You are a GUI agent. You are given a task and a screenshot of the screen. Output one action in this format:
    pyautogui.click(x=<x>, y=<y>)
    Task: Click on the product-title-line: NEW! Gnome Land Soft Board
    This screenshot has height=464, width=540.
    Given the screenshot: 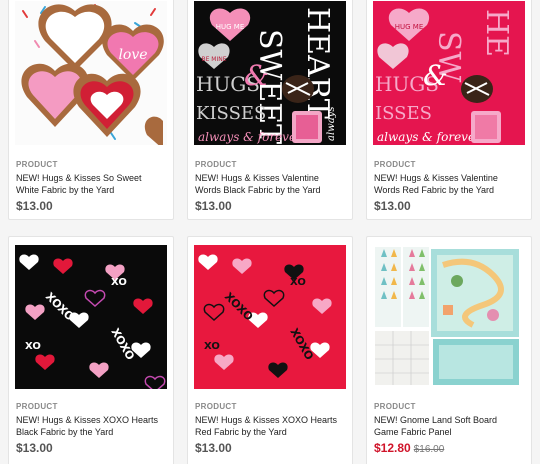 What is the action you would take?
    pyautogui.click(x=450, y=420)
    